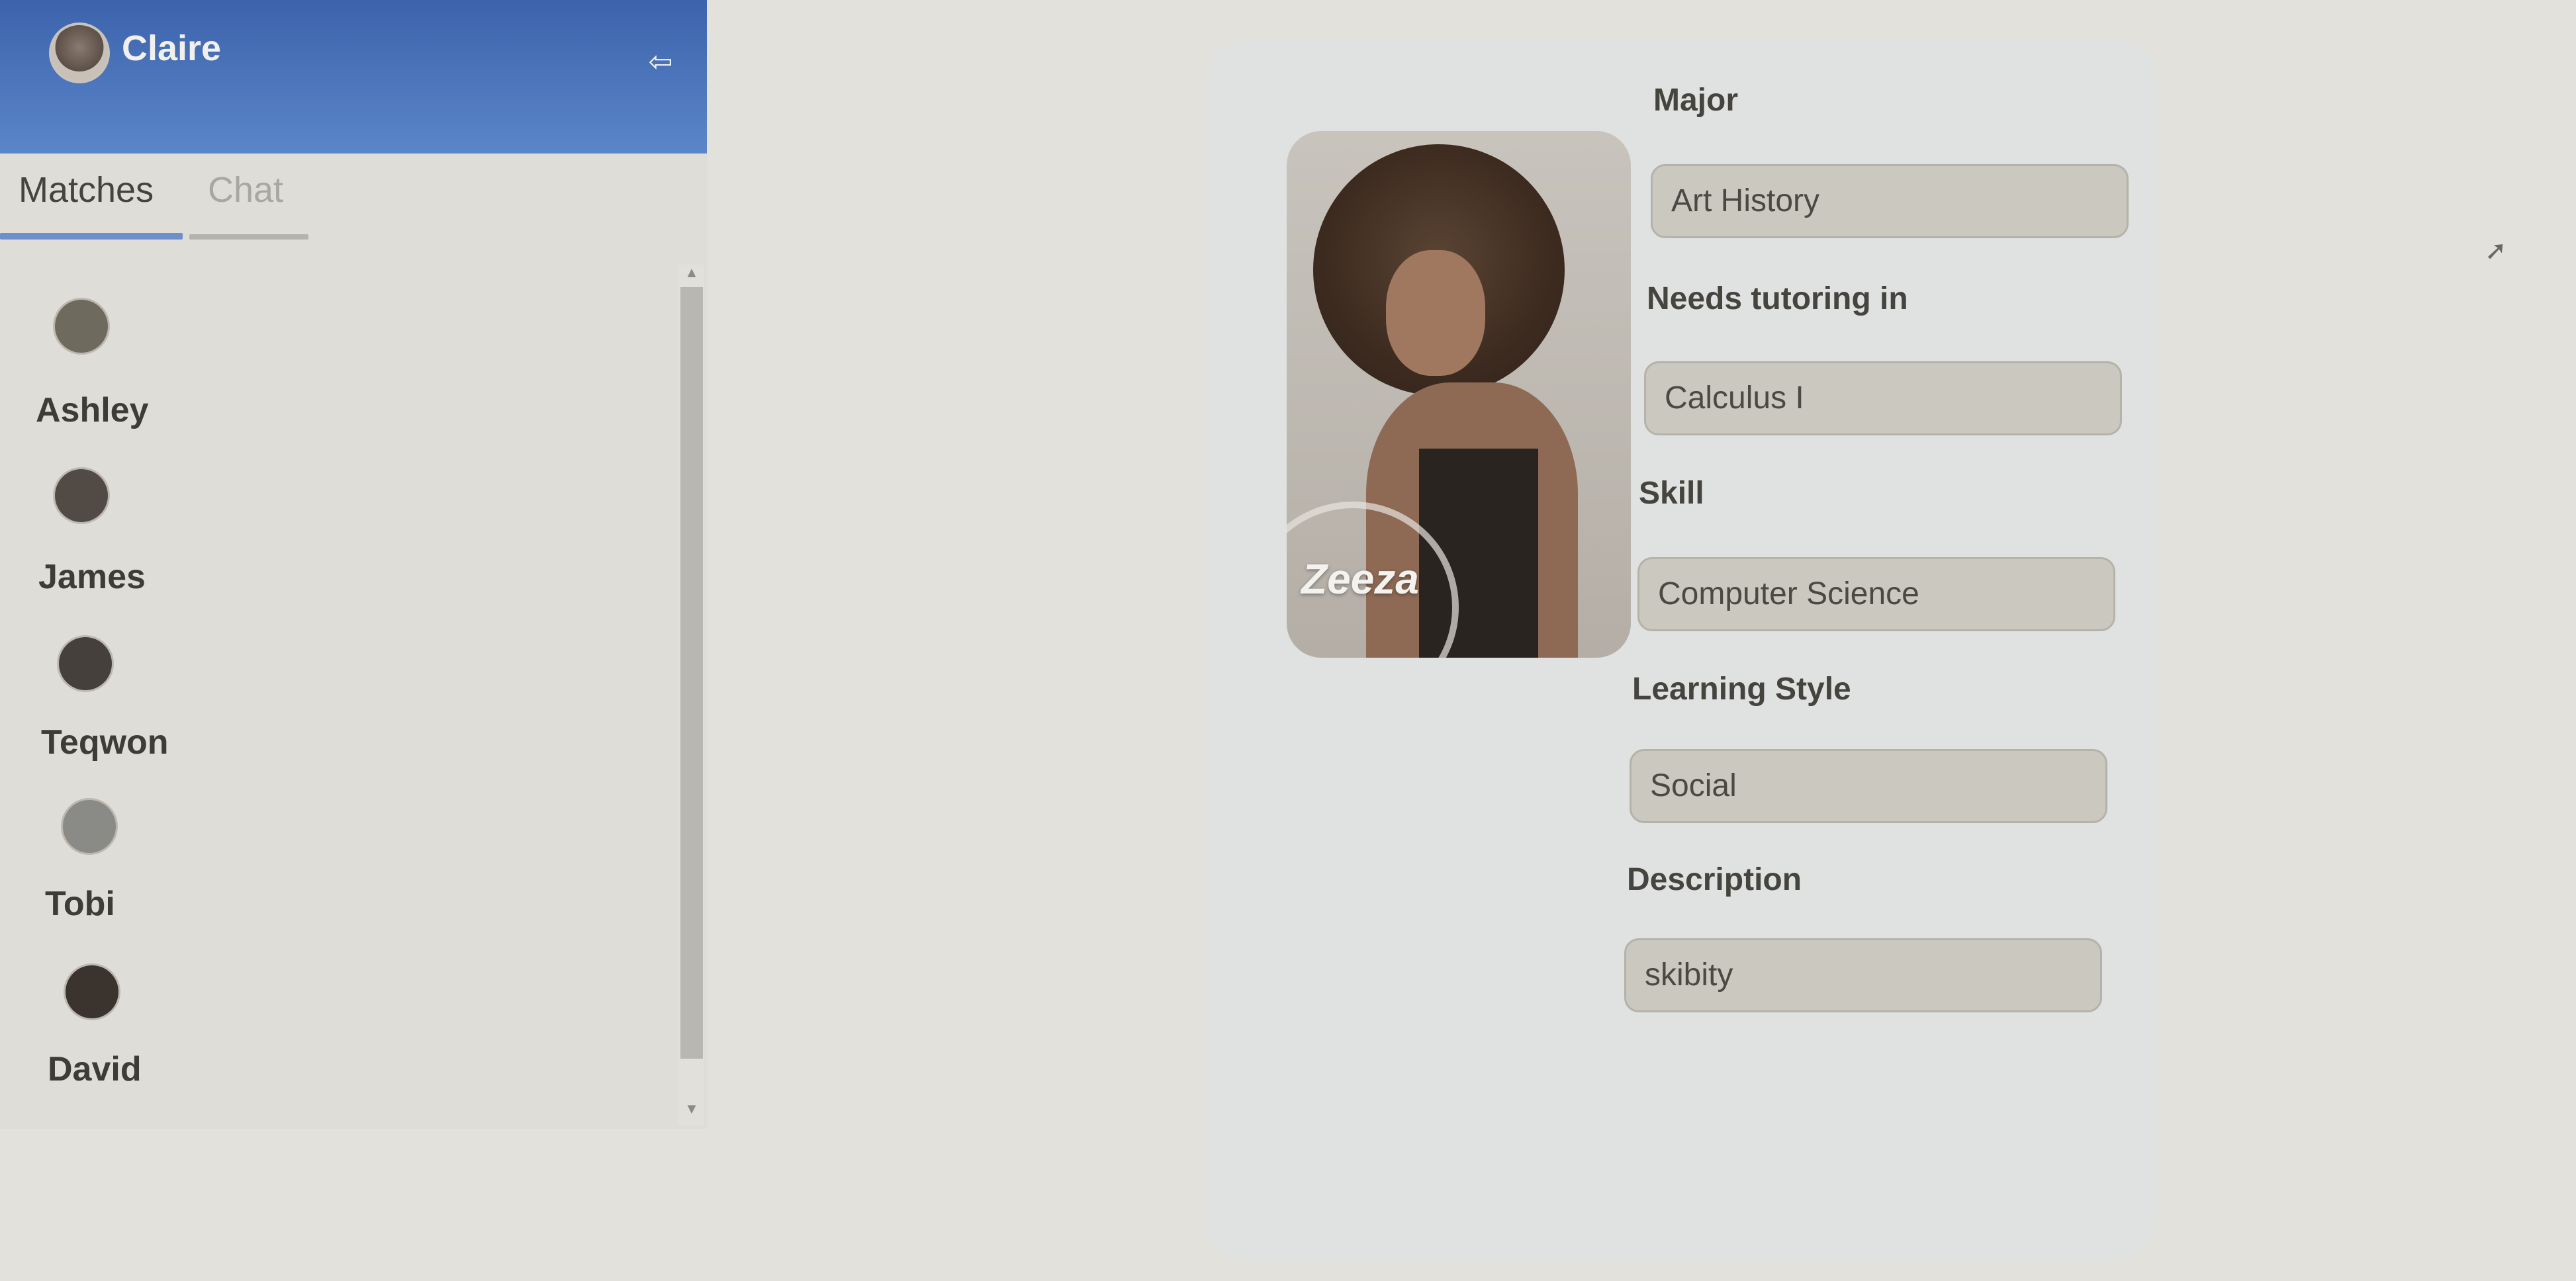 This screenshot has width=2576, height=1281. What do you see at coordinates (245, 190) in the screenshot?
I see `tab-chat: Chat` at bounding box center [245, 190].